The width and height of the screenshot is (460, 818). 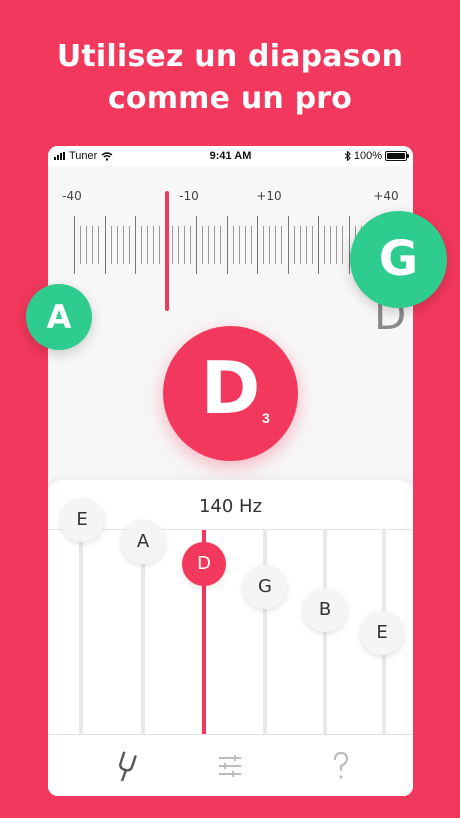 I want to click on question-mark-icon, so click(x=341, y=765).